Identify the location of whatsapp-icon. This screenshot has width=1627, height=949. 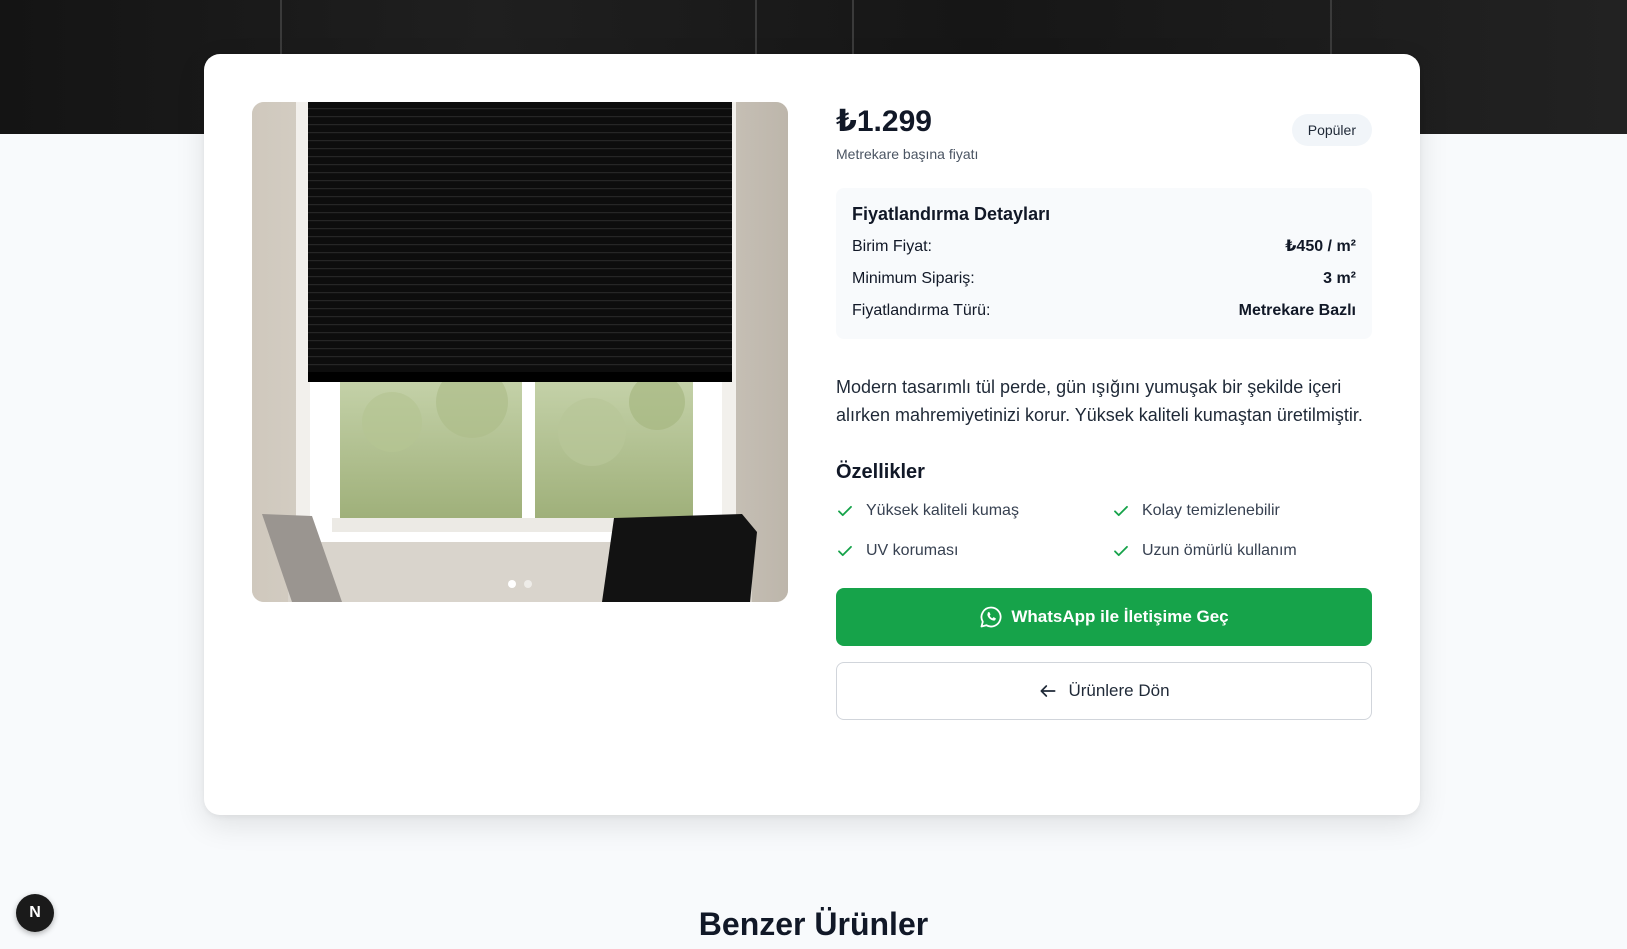
(991, 617).